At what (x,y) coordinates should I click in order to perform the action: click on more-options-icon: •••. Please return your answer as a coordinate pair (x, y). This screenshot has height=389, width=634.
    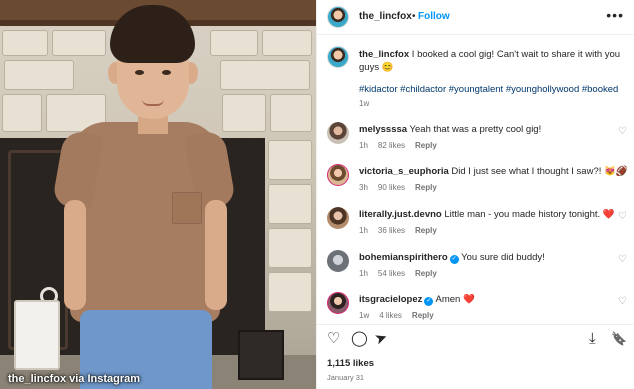
    Looking at the image, I should click on (615, 15).